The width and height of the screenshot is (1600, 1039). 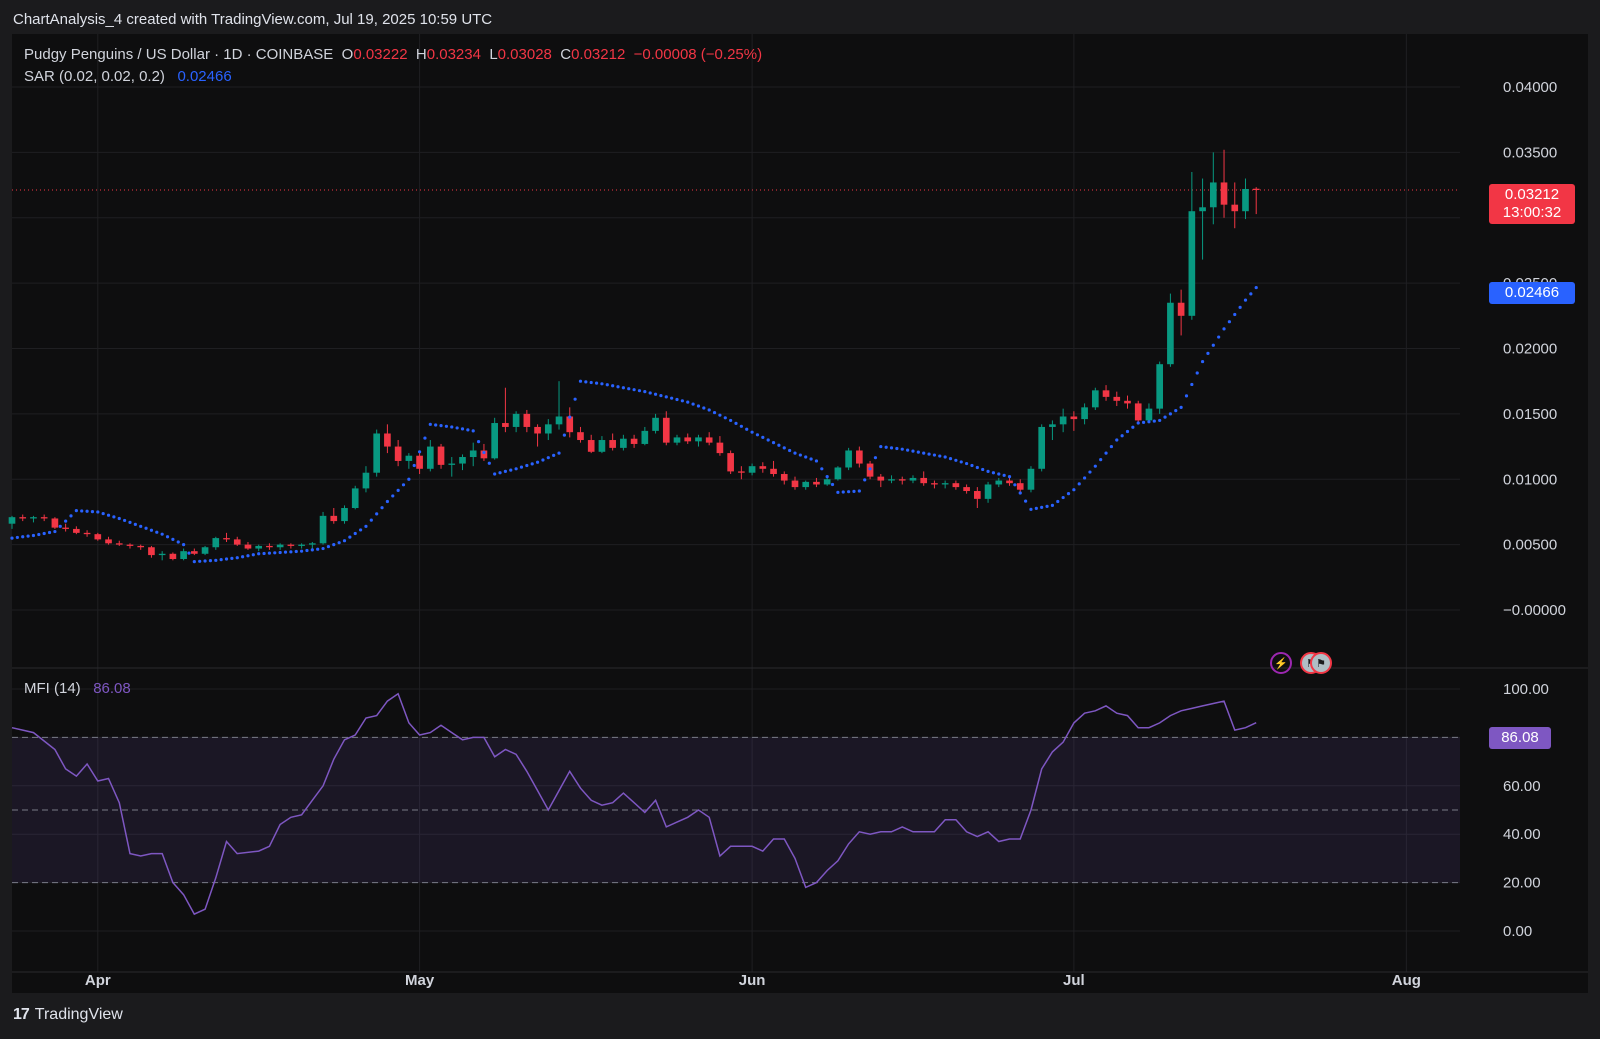 What do you see at coordinates (1301, 663) in the screenshot?
I see `event-icons: ⚡ ⚑ ⚑` at bounding box center [1301, 663].